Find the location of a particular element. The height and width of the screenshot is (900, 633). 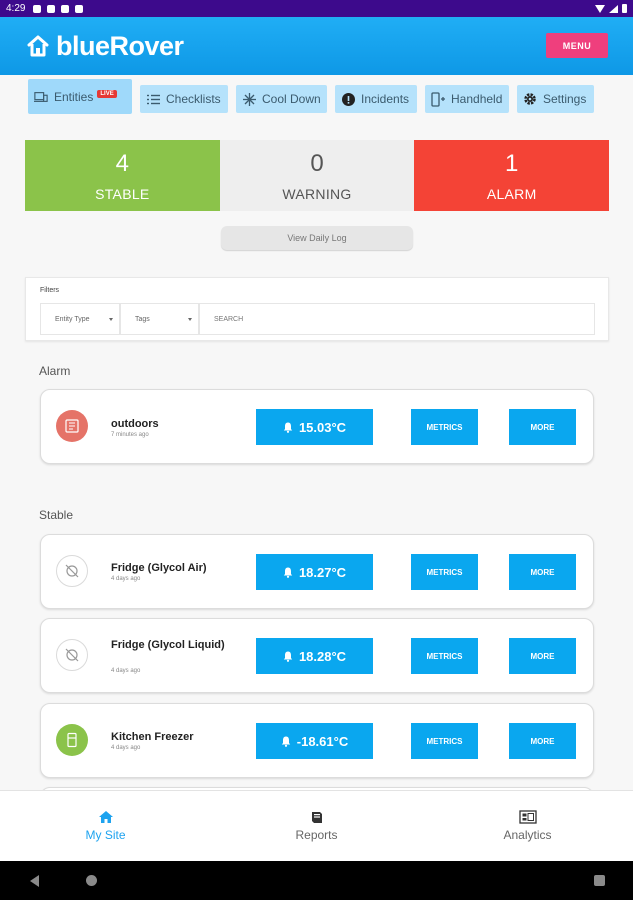

nav-label: Analytics is located at coordinates (527, 835).